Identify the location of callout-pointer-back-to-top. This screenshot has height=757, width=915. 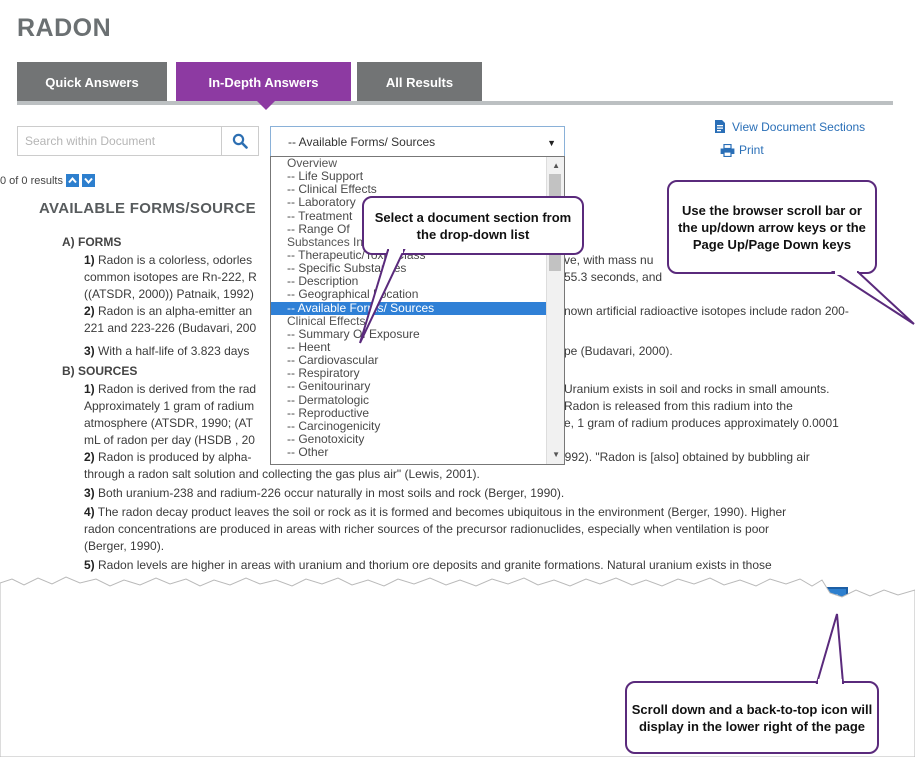
(830, 649).